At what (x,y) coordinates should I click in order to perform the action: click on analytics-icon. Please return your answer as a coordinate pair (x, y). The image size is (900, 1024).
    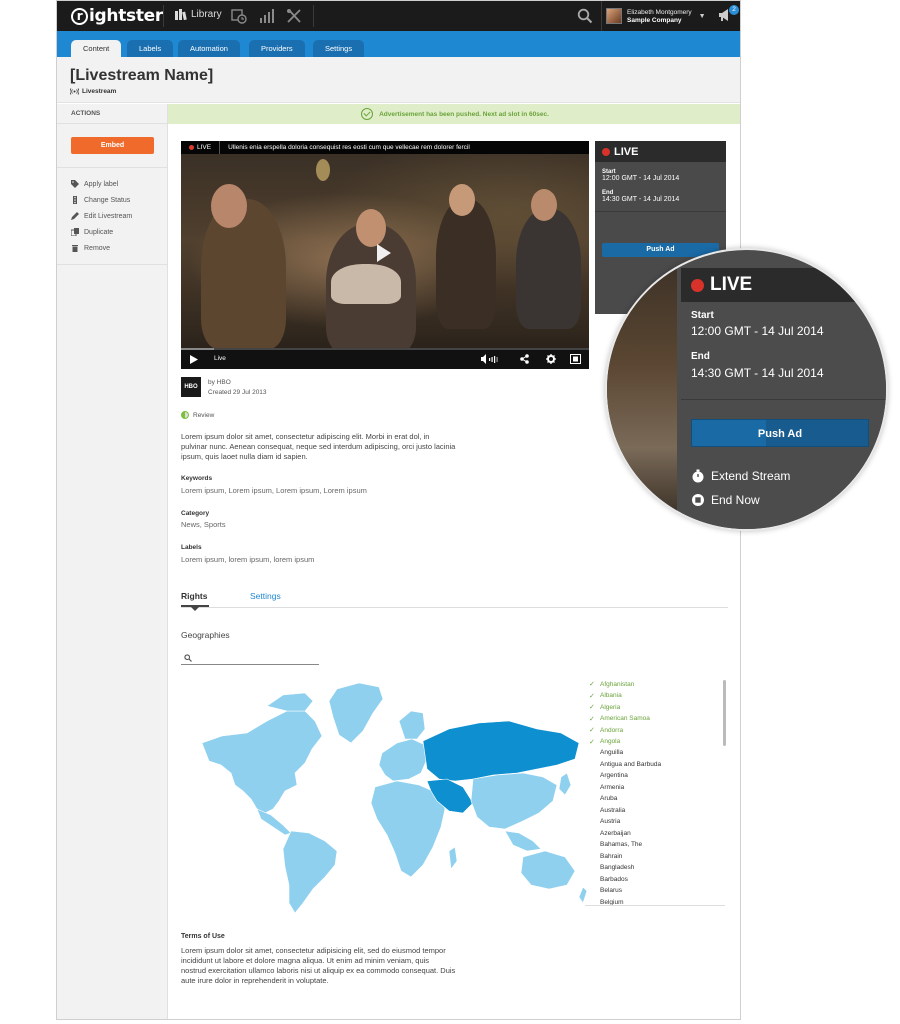
    Looking at the image, I should click on (267, 16).